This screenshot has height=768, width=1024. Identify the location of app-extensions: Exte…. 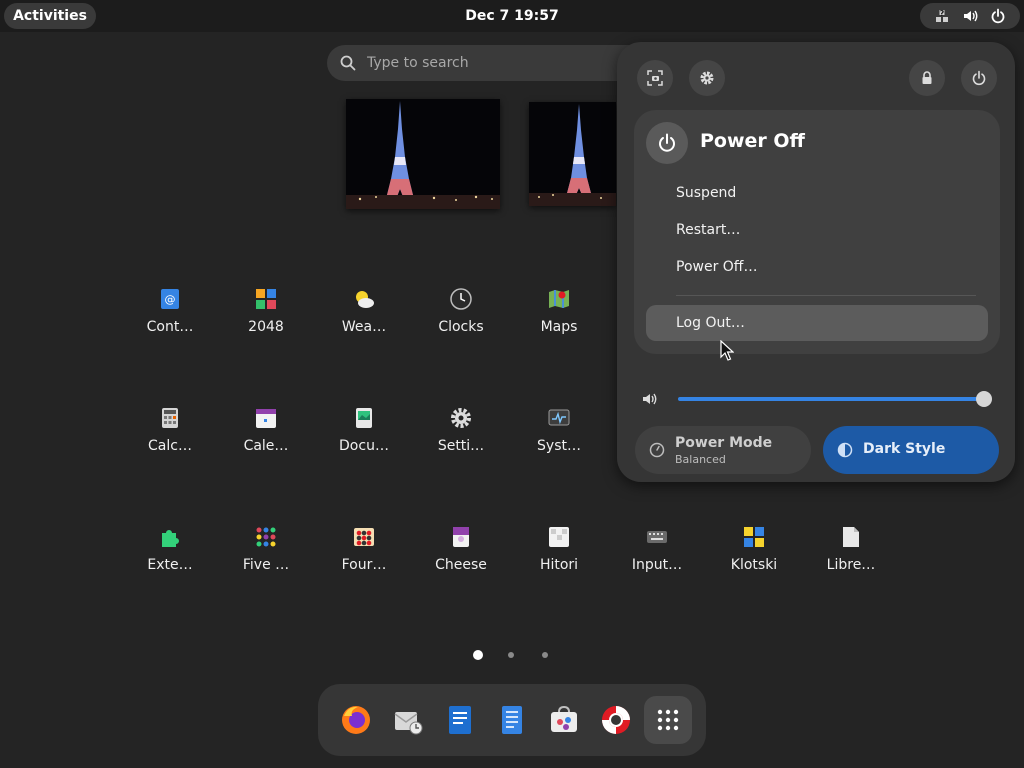
(170, 553).